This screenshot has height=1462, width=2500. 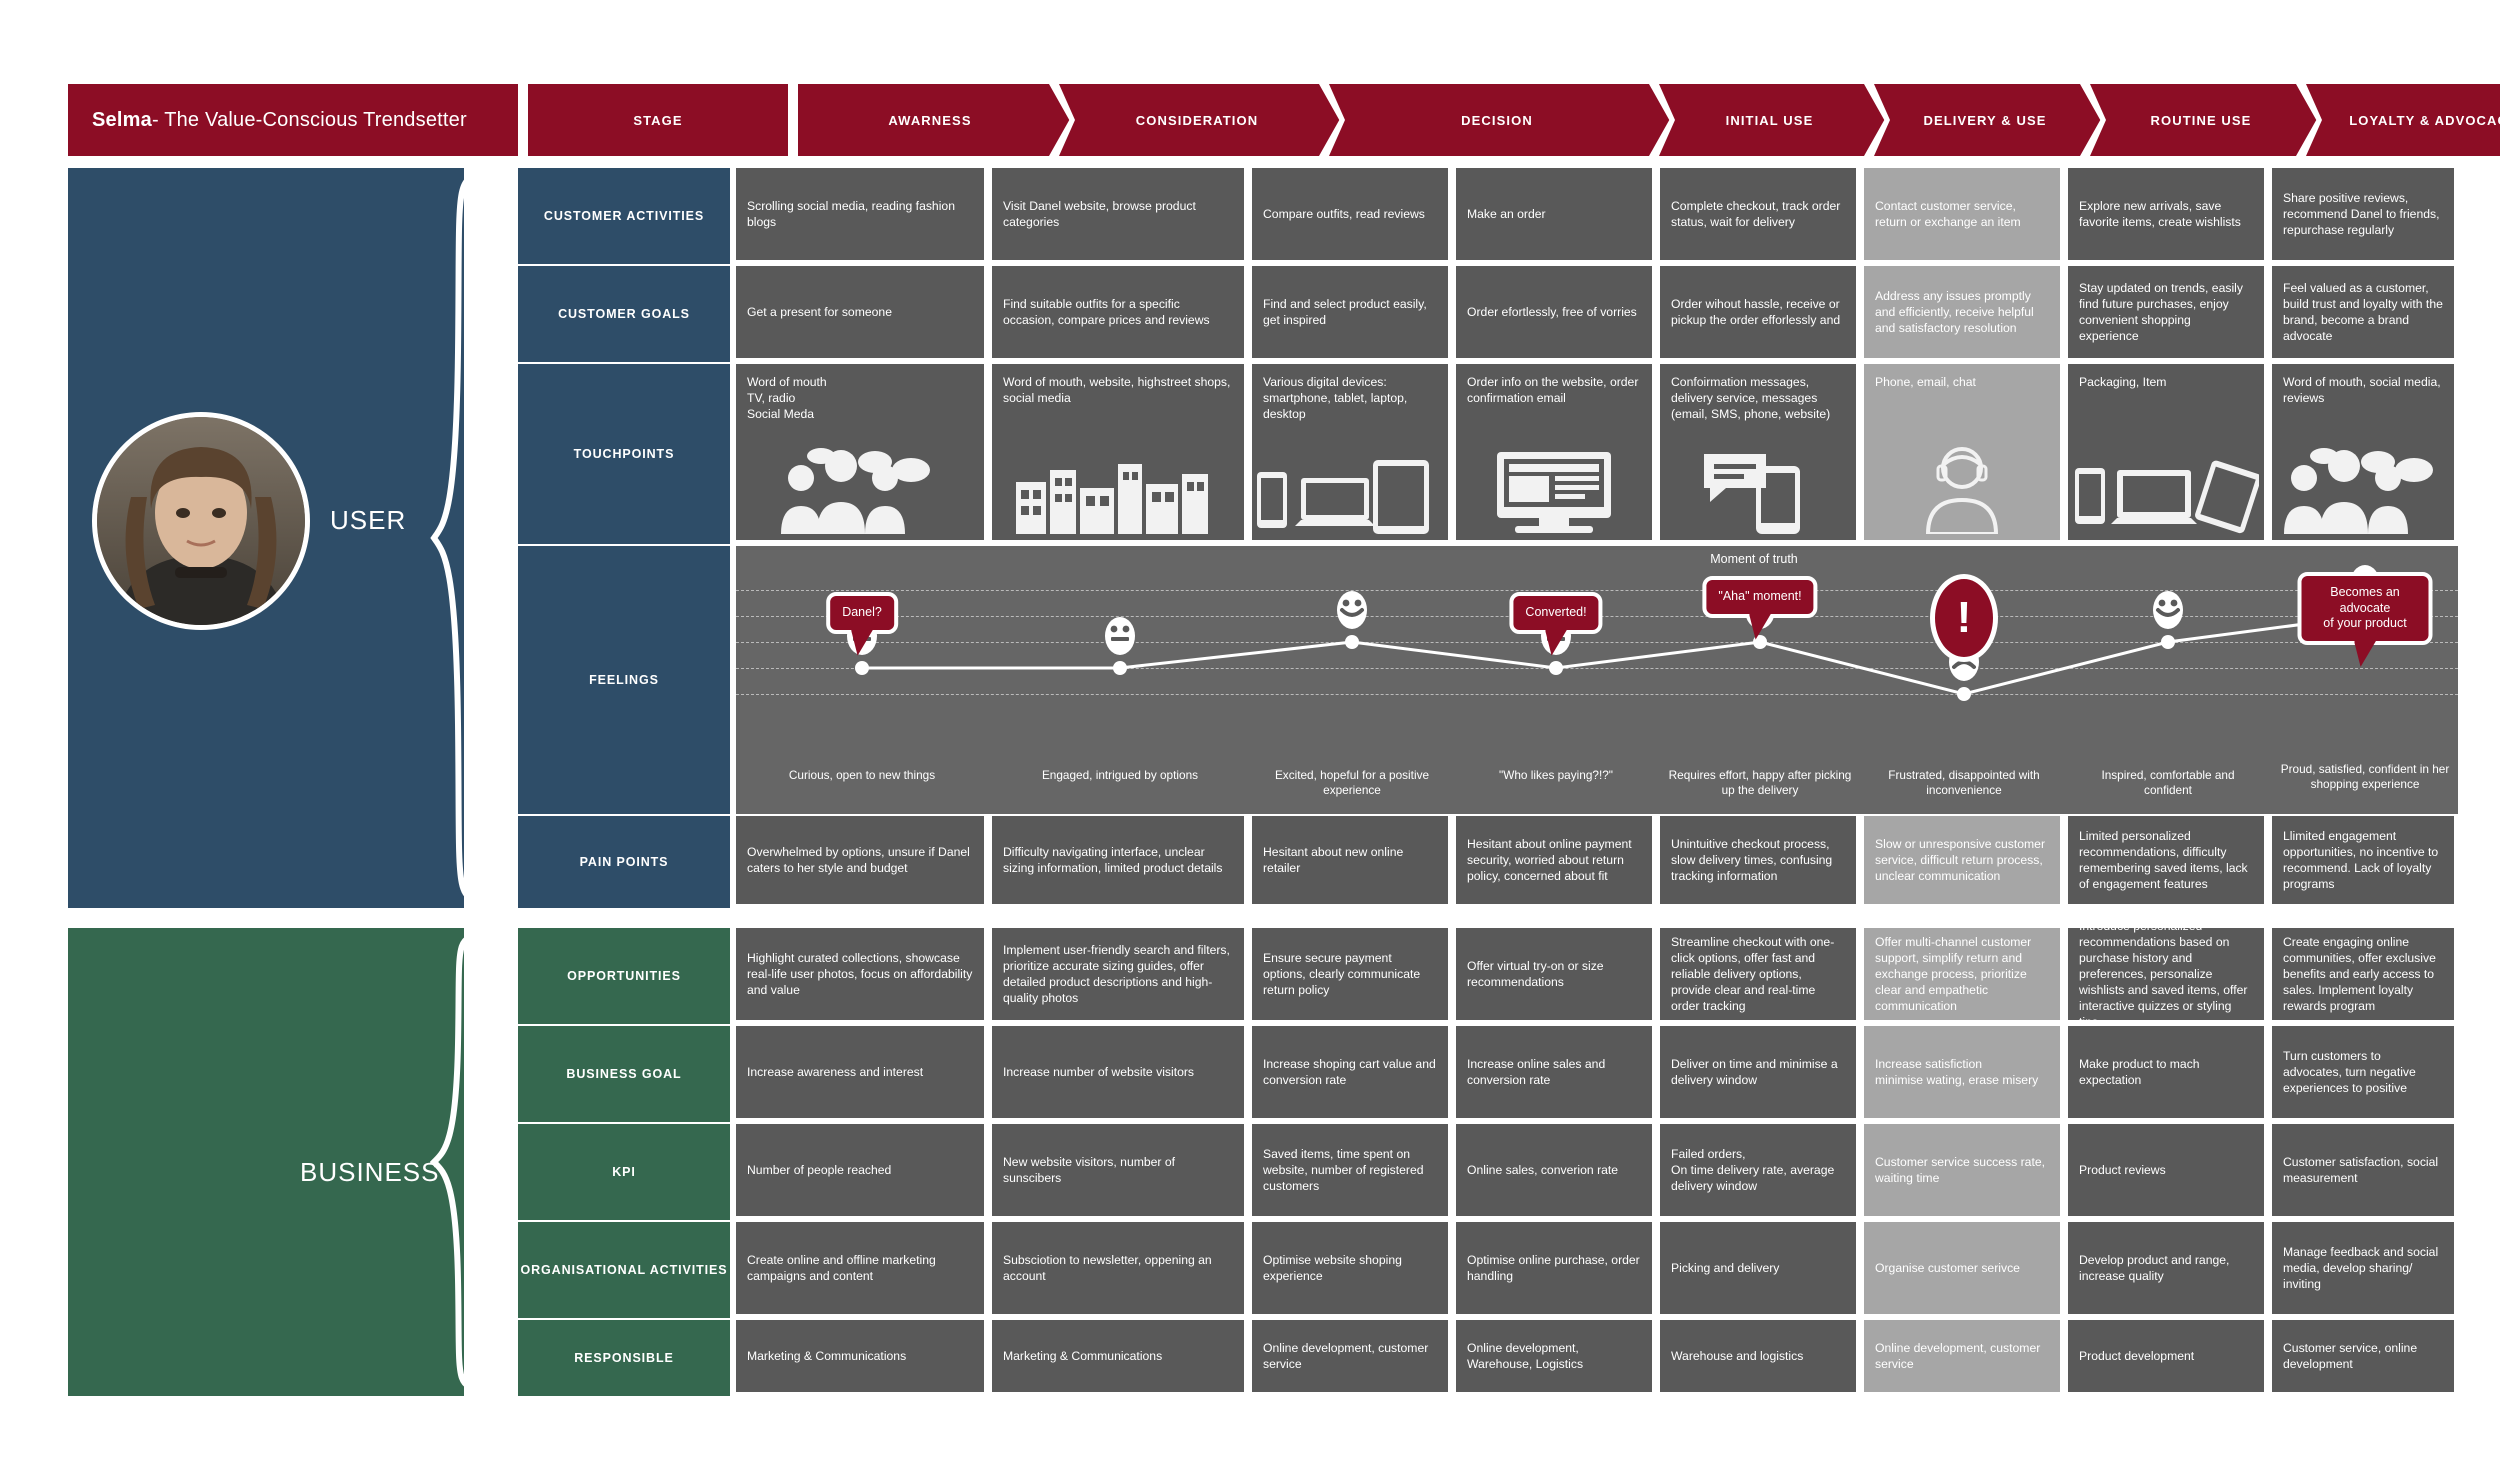 I want to click on journey-cell: Packaging, Item, so click(x=2166, y=452).